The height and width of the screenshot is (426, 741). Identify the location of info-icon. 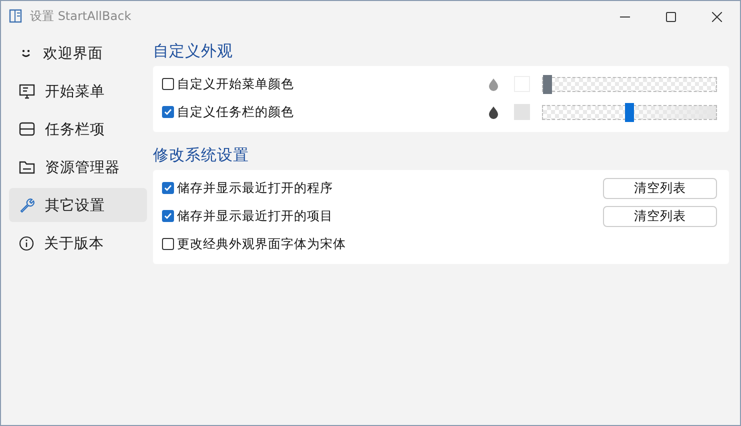
(26, 243).